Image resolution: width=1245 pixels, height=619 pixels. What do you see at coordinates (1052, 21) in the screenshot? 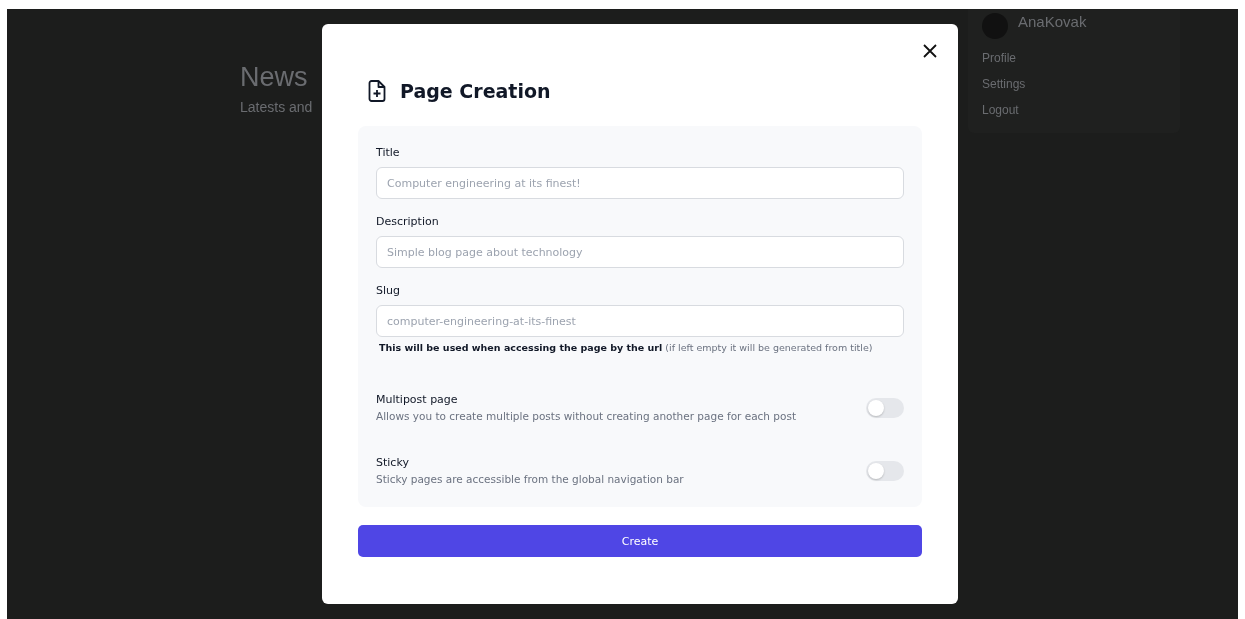
I see `username: AnaKovak` at bounding box center [1052, 21].